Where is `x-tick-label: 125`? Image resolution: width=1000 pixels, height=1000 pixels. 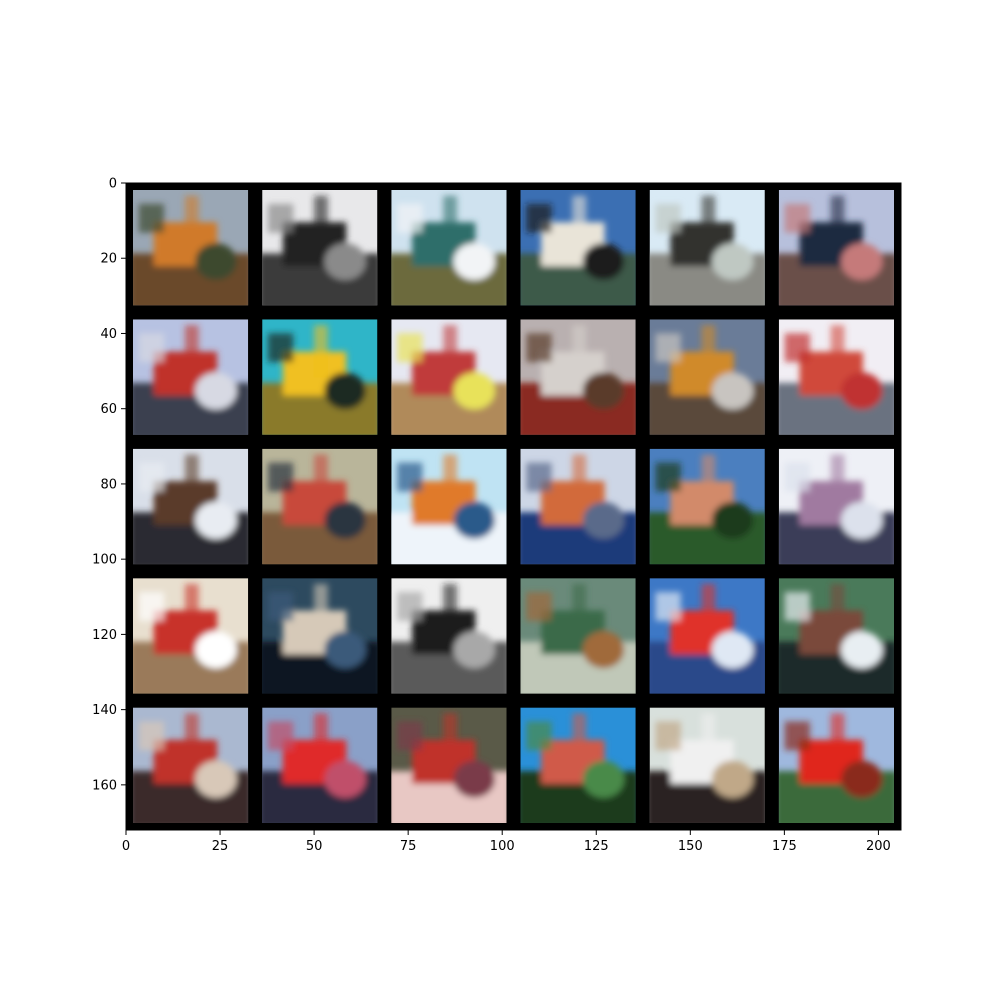 x-tick-label: 125 is located at coordinates (596, 846).